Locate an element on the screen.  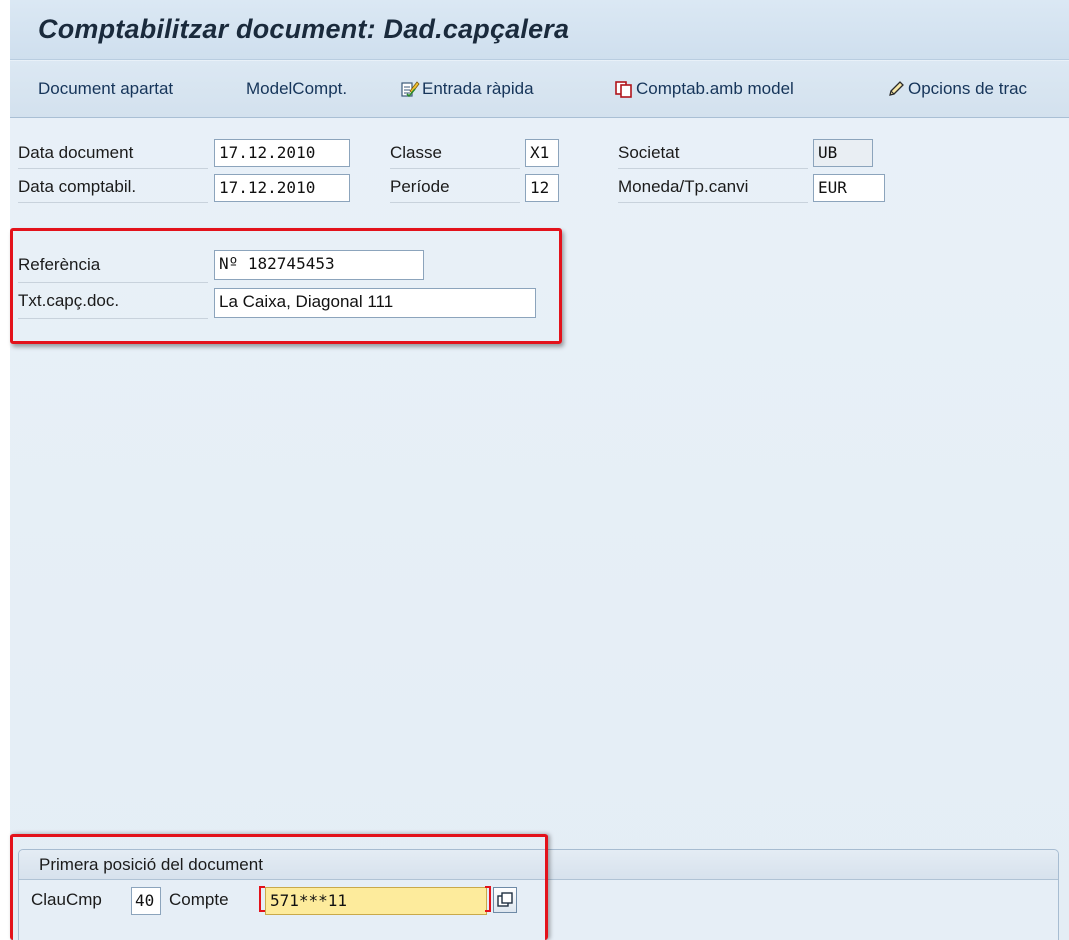
societat-field: UB is located at coordinates (843, 153).